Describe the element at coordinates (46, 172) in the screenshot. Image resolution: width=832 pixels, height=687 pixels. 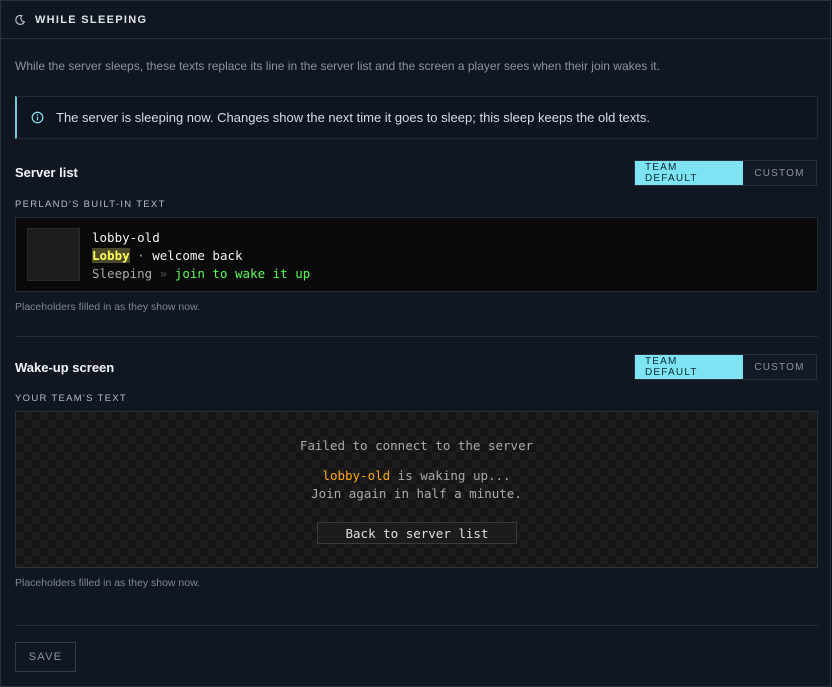
I see `server-list-title: Server list` at that location.